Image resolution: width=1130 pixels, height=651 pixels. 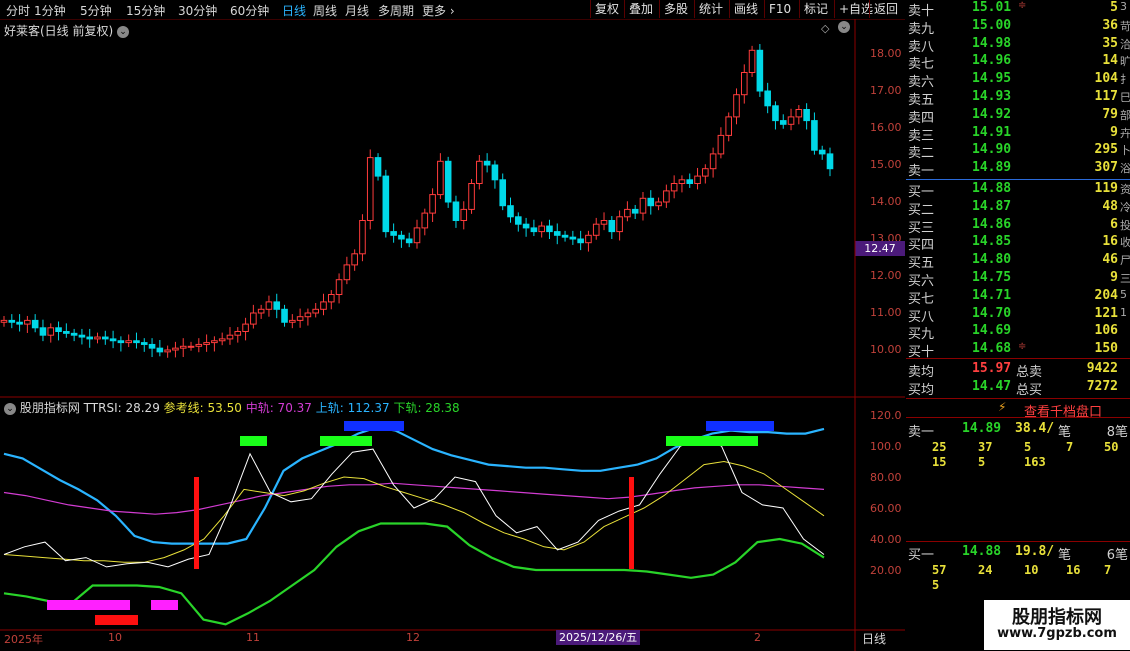 I want to click on level-mark: ≑, so click(x=1022, y=5).